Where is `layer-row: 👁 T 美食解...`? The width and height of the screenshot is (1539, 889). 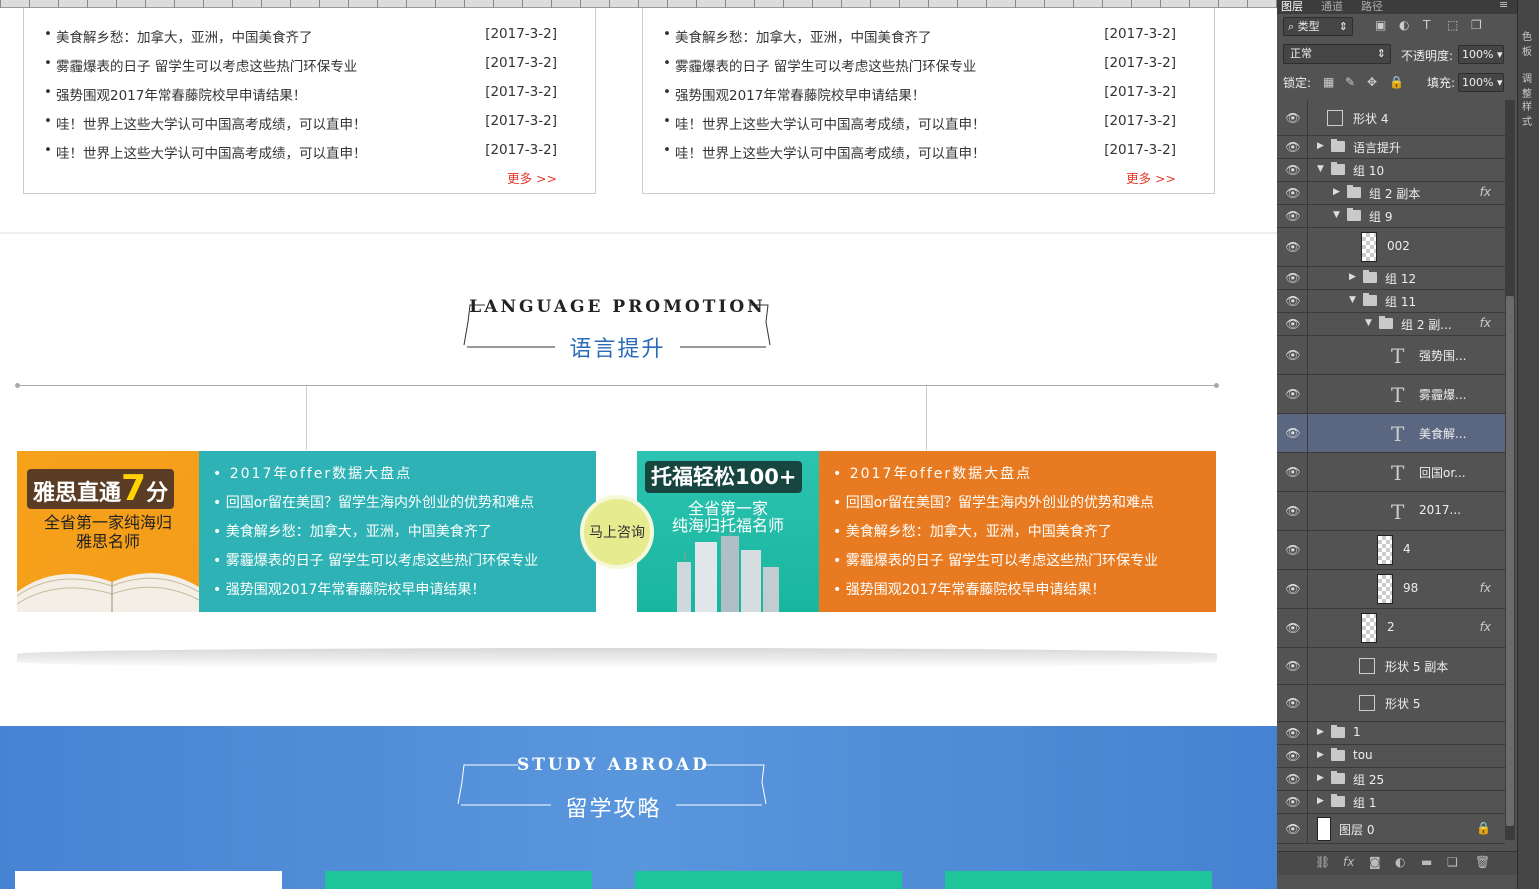 layer-row: 👁 T 美食解... is located at coordinates (1391, 433).